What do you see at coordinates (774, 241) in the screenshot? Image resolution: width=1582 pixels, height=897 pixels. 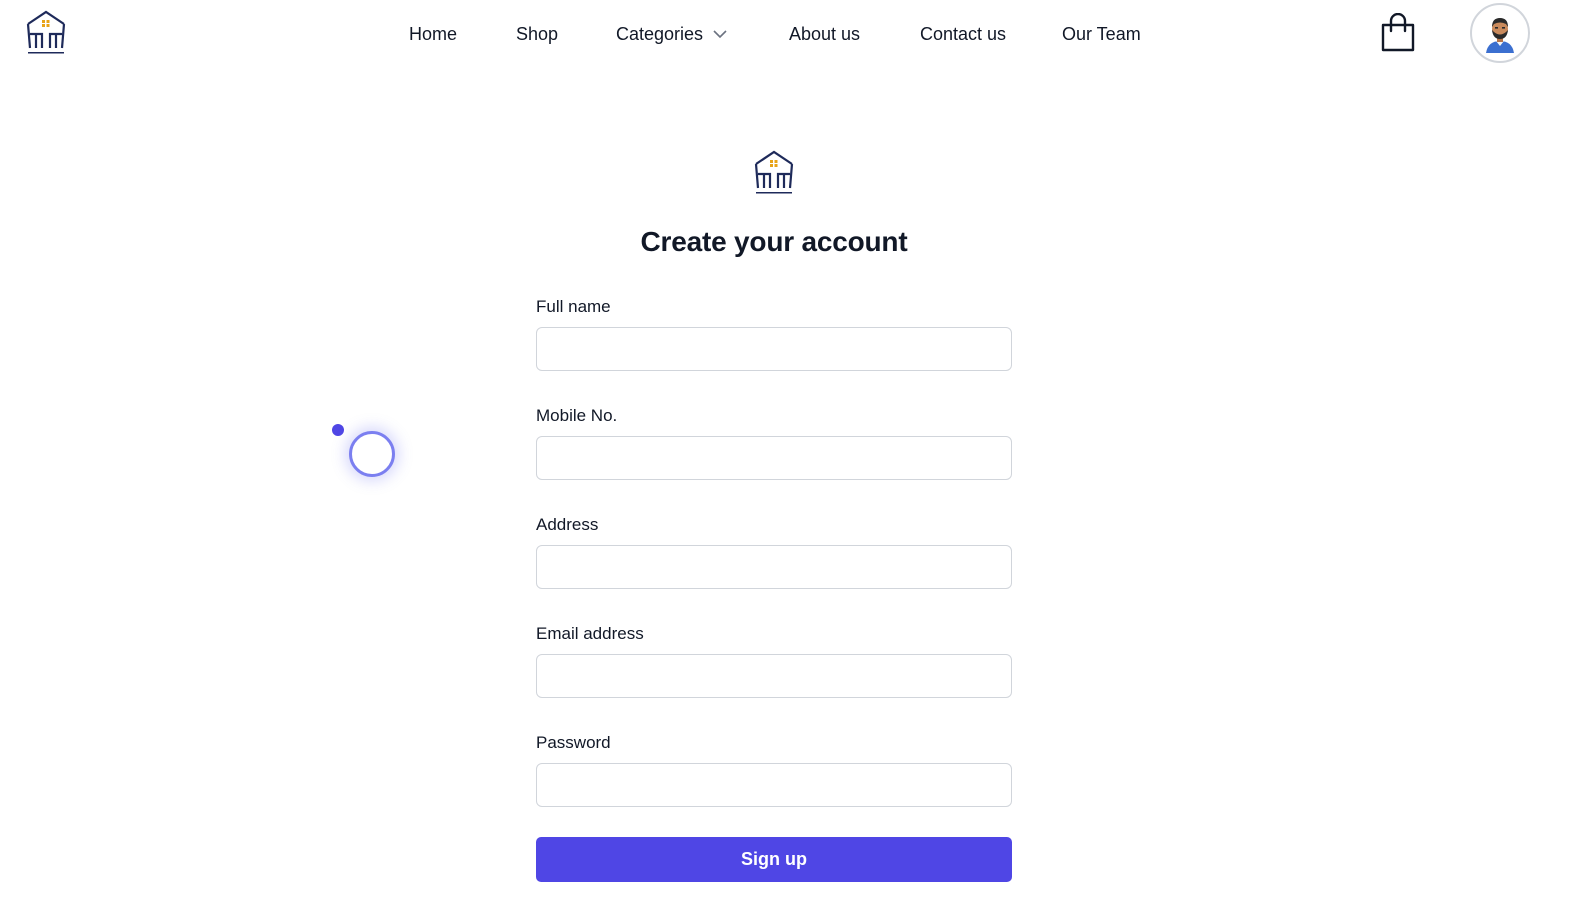 I see `page-title: Create your account` at bounding box center [774, 241].